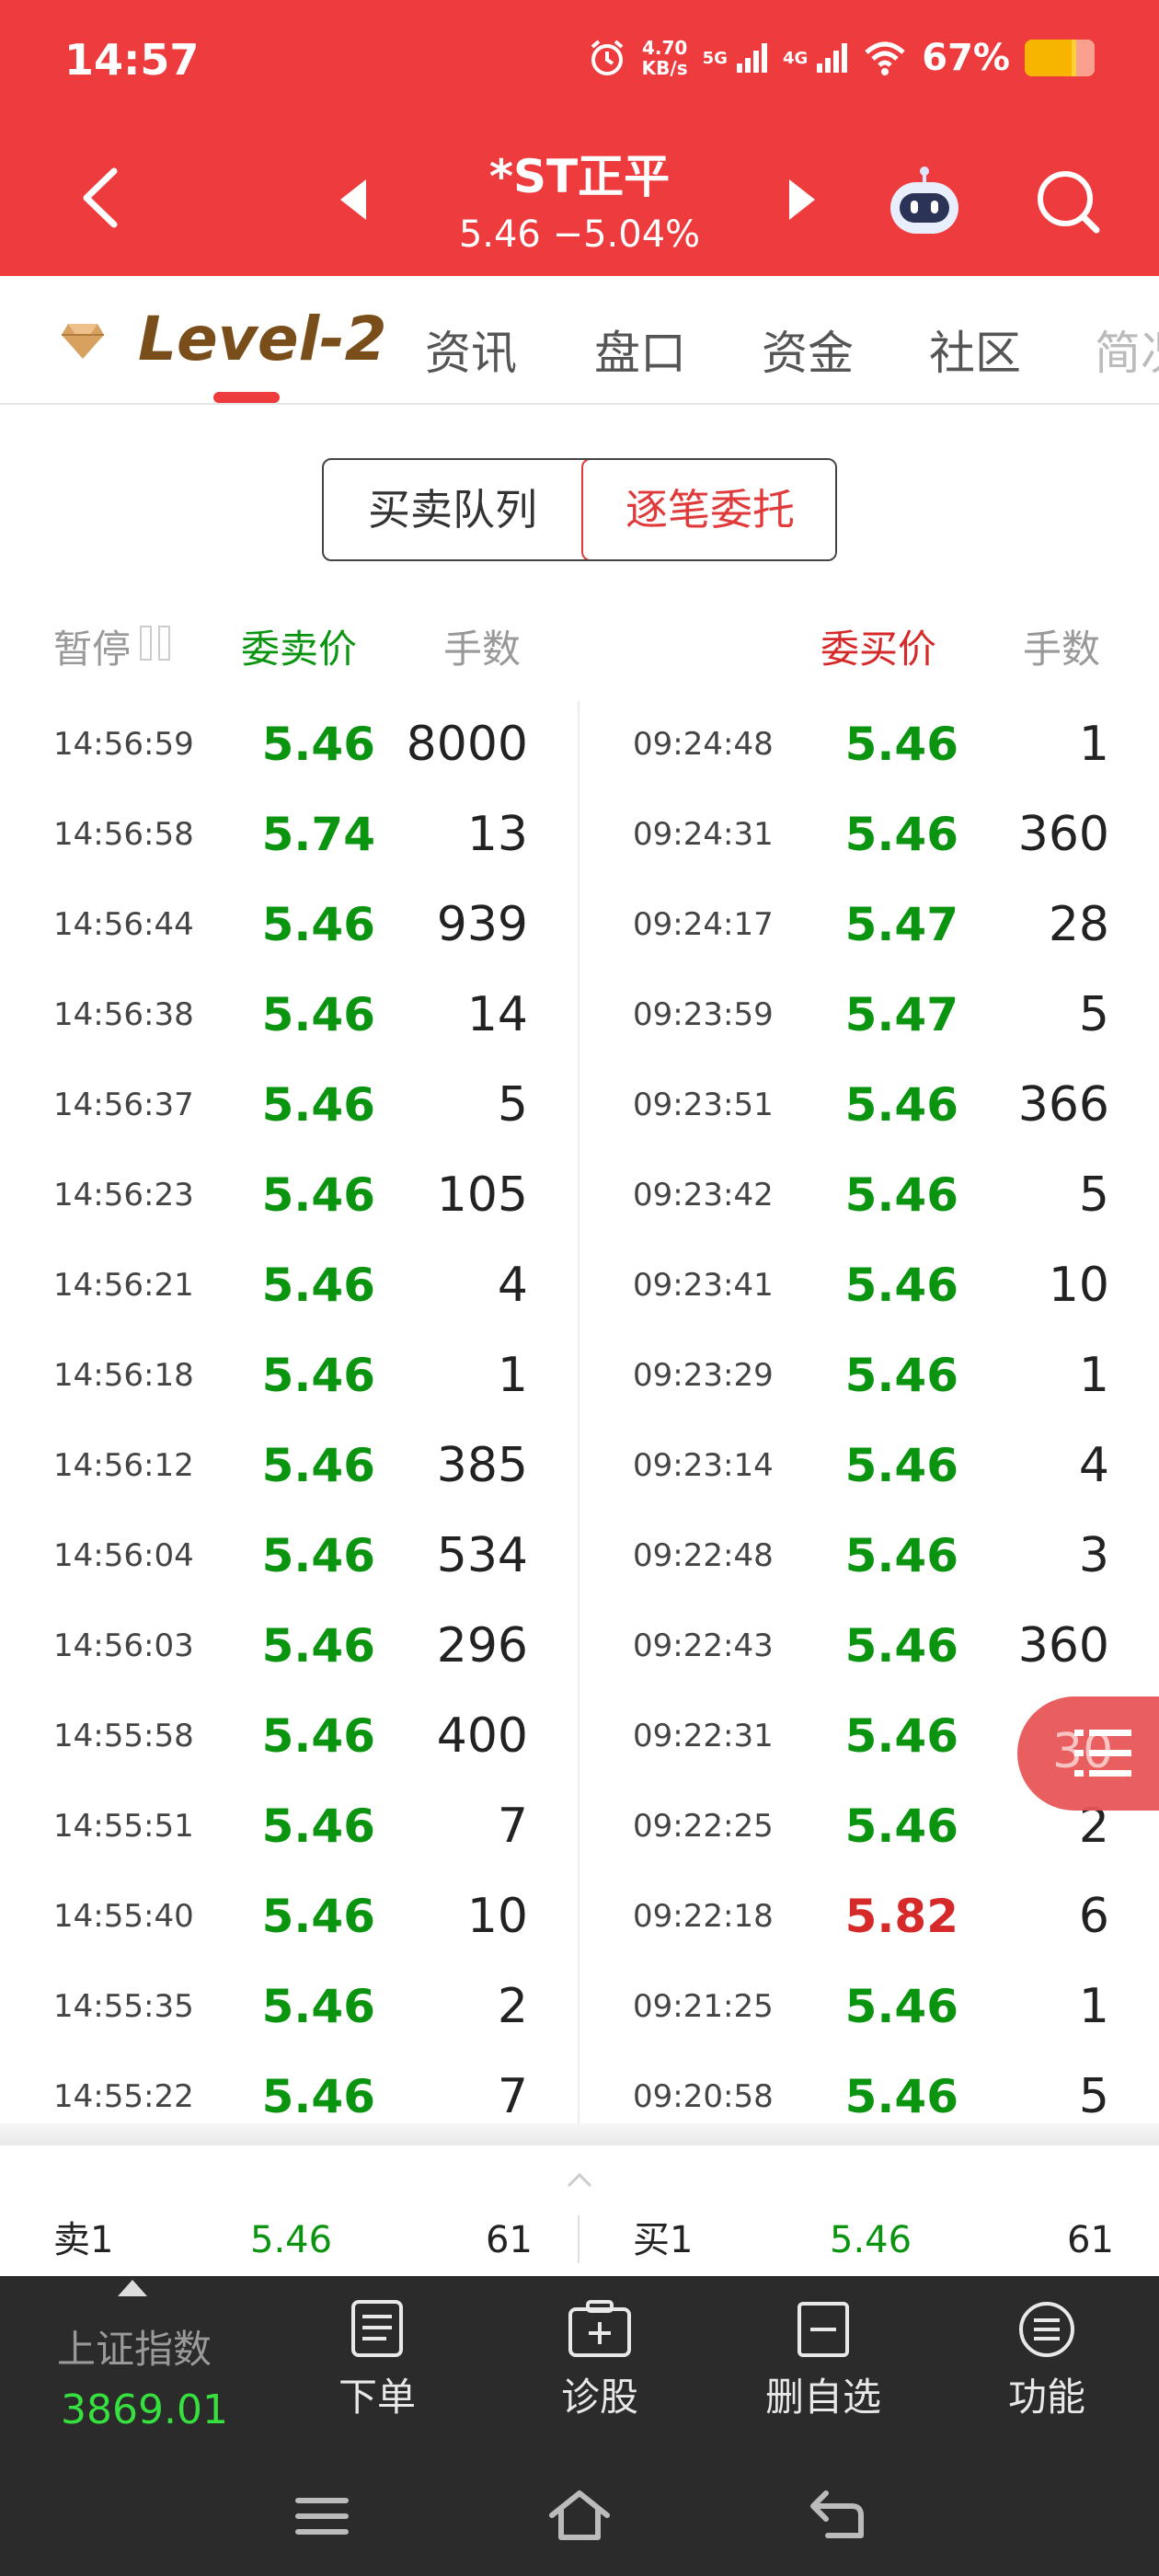 This screenshot has height=2576, width=1159. What do you see at coordinates (579, 2134) in the screenshot?
I see `panel-edge` at bounding box center [579, 2134].